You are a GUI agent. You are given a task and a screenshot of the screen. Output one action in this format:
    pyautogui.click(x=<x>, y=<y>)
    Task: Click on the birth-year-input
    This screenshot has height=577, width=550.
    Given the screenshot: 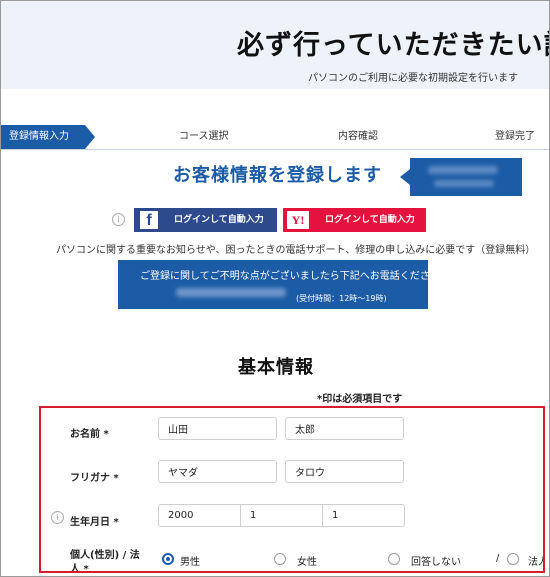 What is the action you would take?
    pyautogui.click(x=199, y=515)
    